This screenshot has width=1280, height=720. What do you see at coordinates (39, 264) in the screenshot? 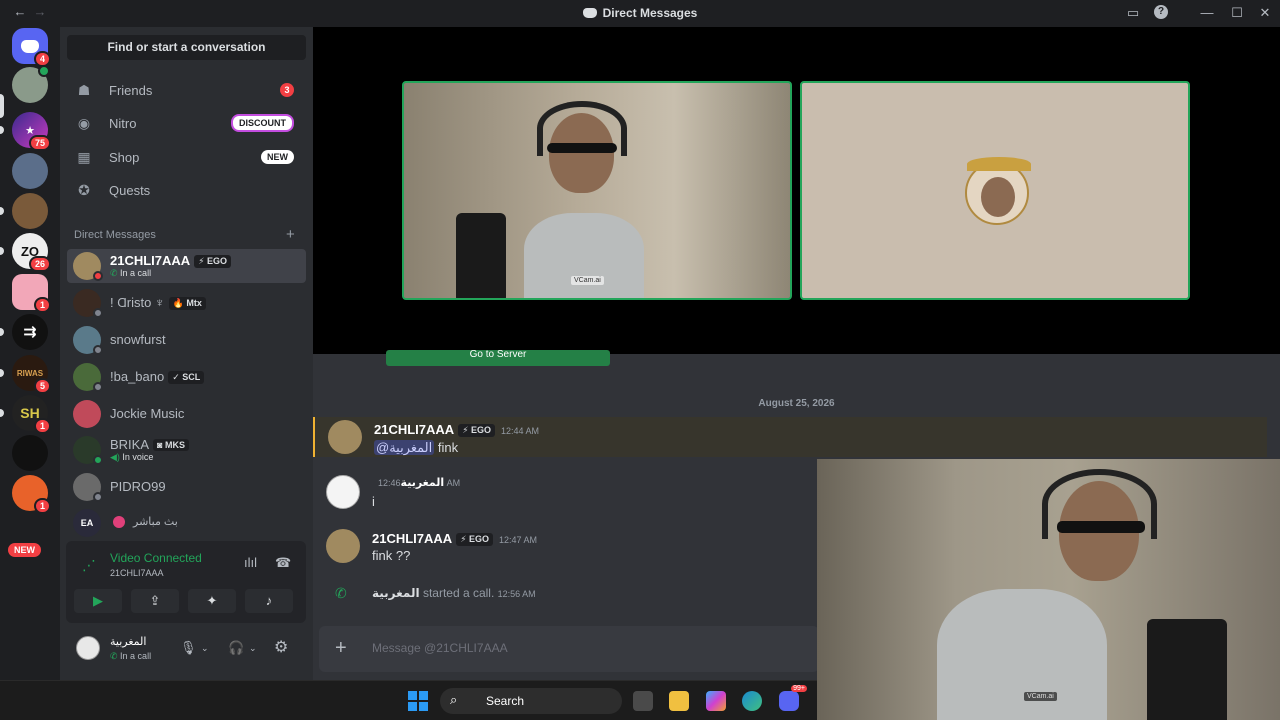
I see `unread-badge: 26` at bounding box center [39, 264].